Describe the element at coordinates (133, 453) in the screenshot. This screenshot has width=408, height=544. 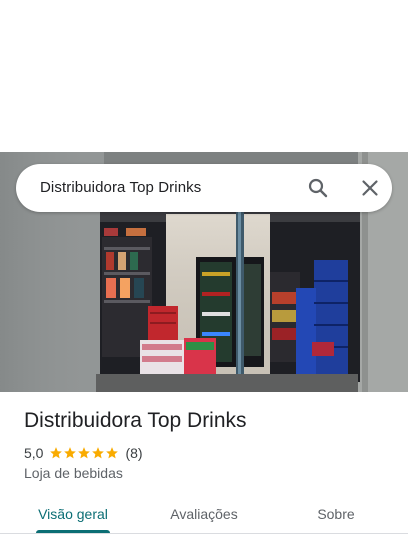
I see `review-count: (8)` at that location.